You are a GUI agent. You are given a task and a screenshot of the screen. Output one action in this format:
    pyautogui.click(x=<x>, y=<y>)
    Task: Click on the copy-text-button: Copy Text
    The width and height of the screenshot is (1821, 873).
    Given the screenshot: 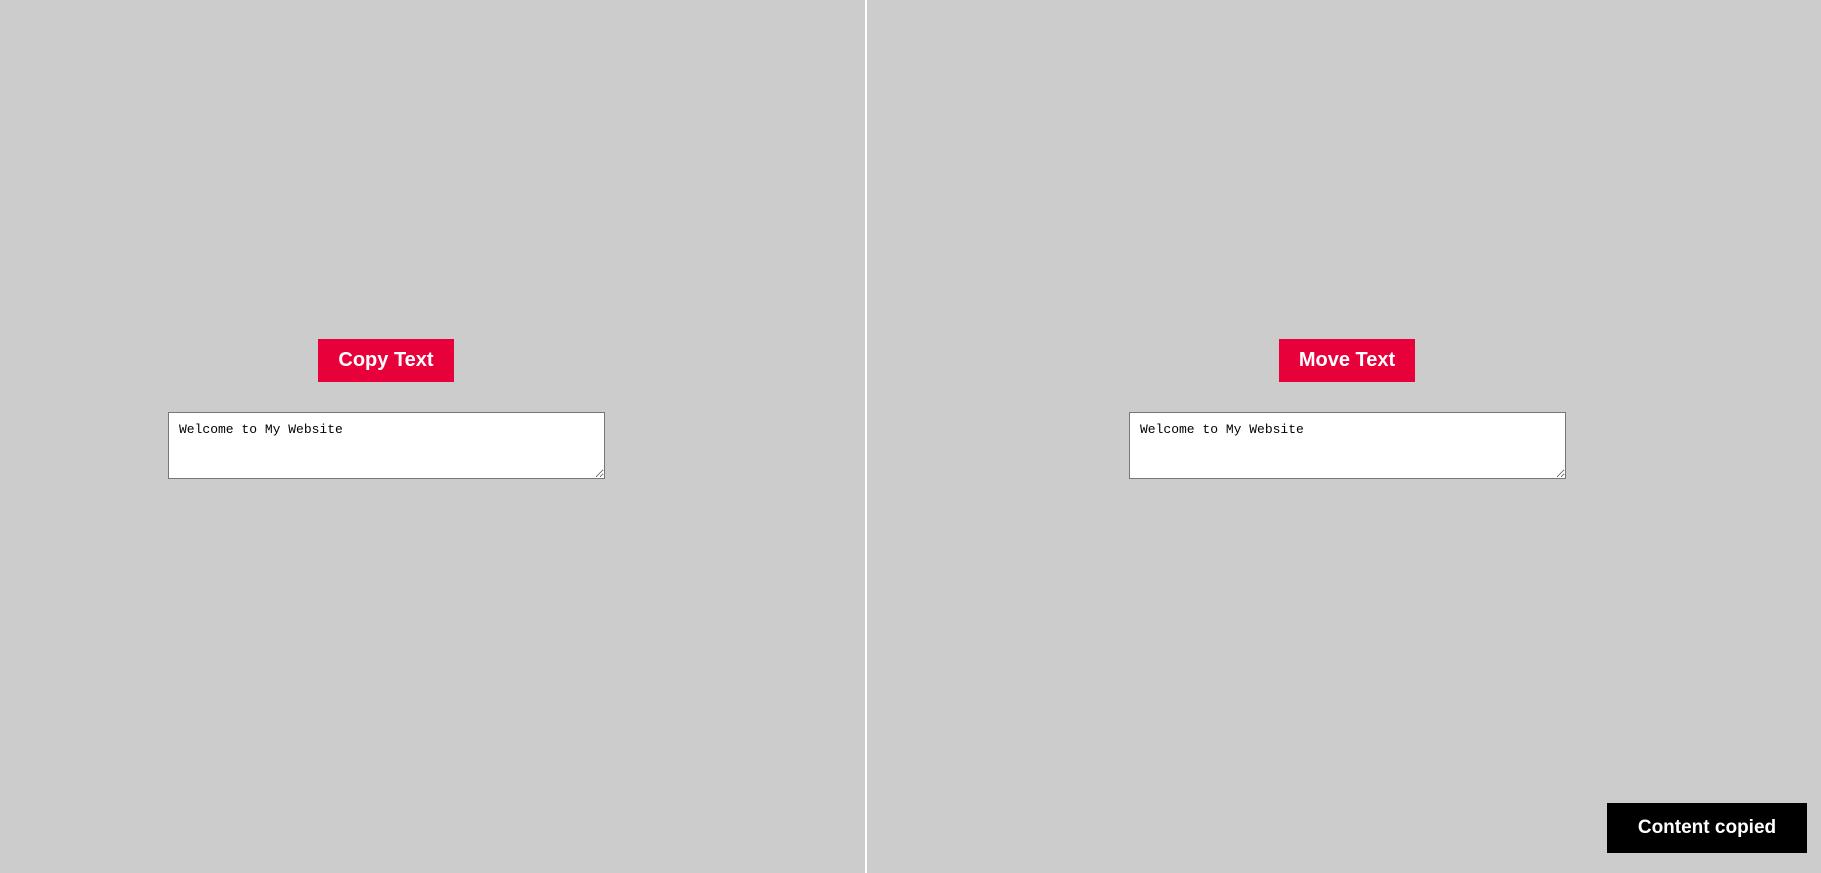 What is the action you would take?
    pyautogui.click(x=386, y=360)
    